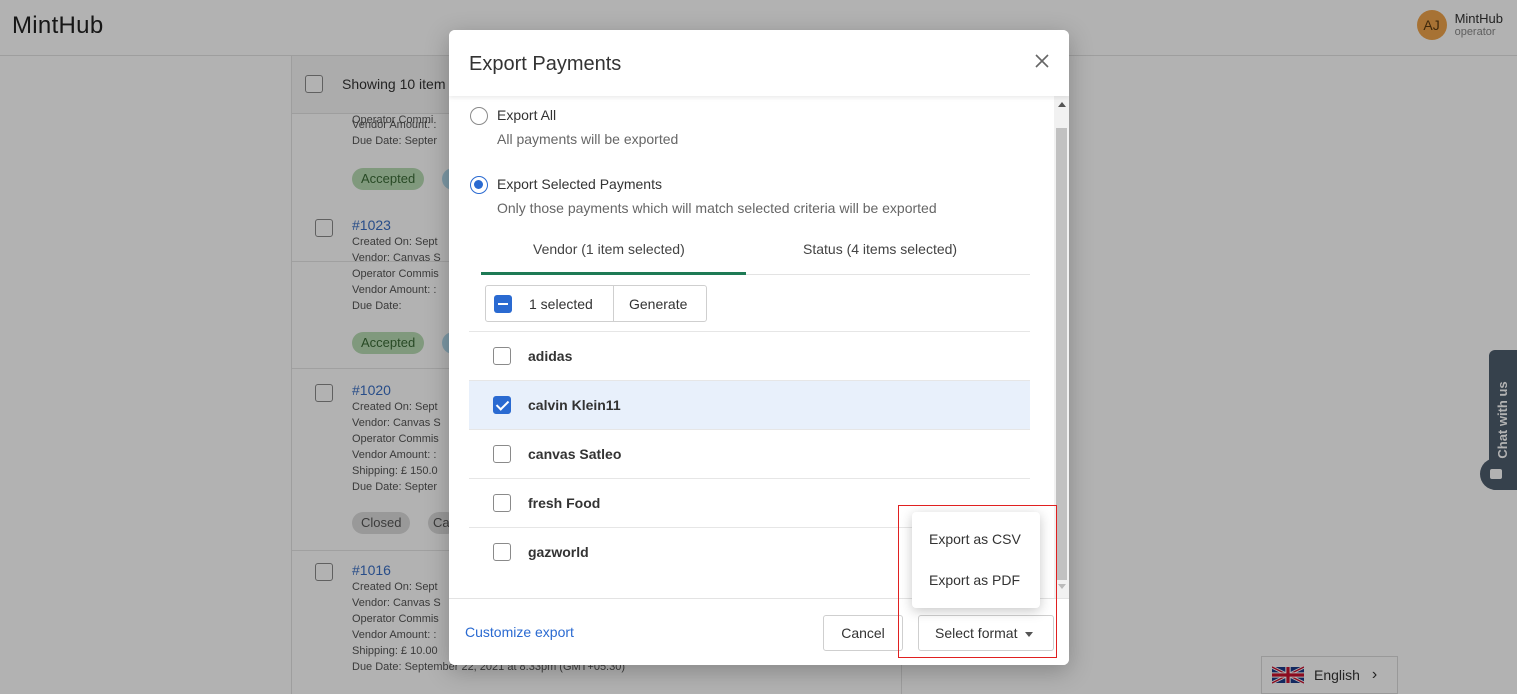  What do you see at coordinates (863, 633) in the screenshot?
I see `cancel-button: Cancel` at bounding box center [863, 633].